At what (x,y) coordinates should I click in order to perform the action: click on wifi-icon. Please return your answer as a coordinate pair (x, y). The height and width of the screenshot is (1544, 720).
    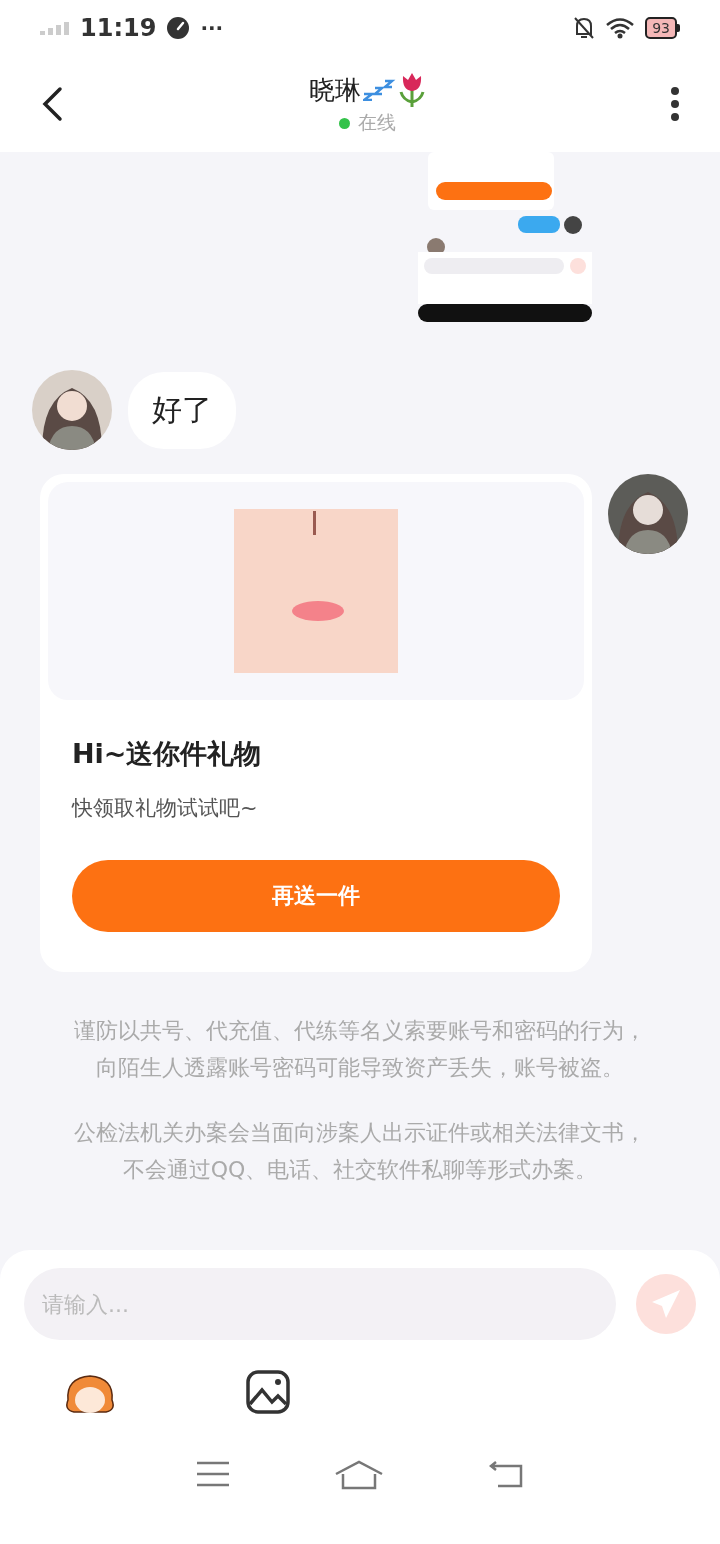
    Looking at the image, I should click on (620, 28).